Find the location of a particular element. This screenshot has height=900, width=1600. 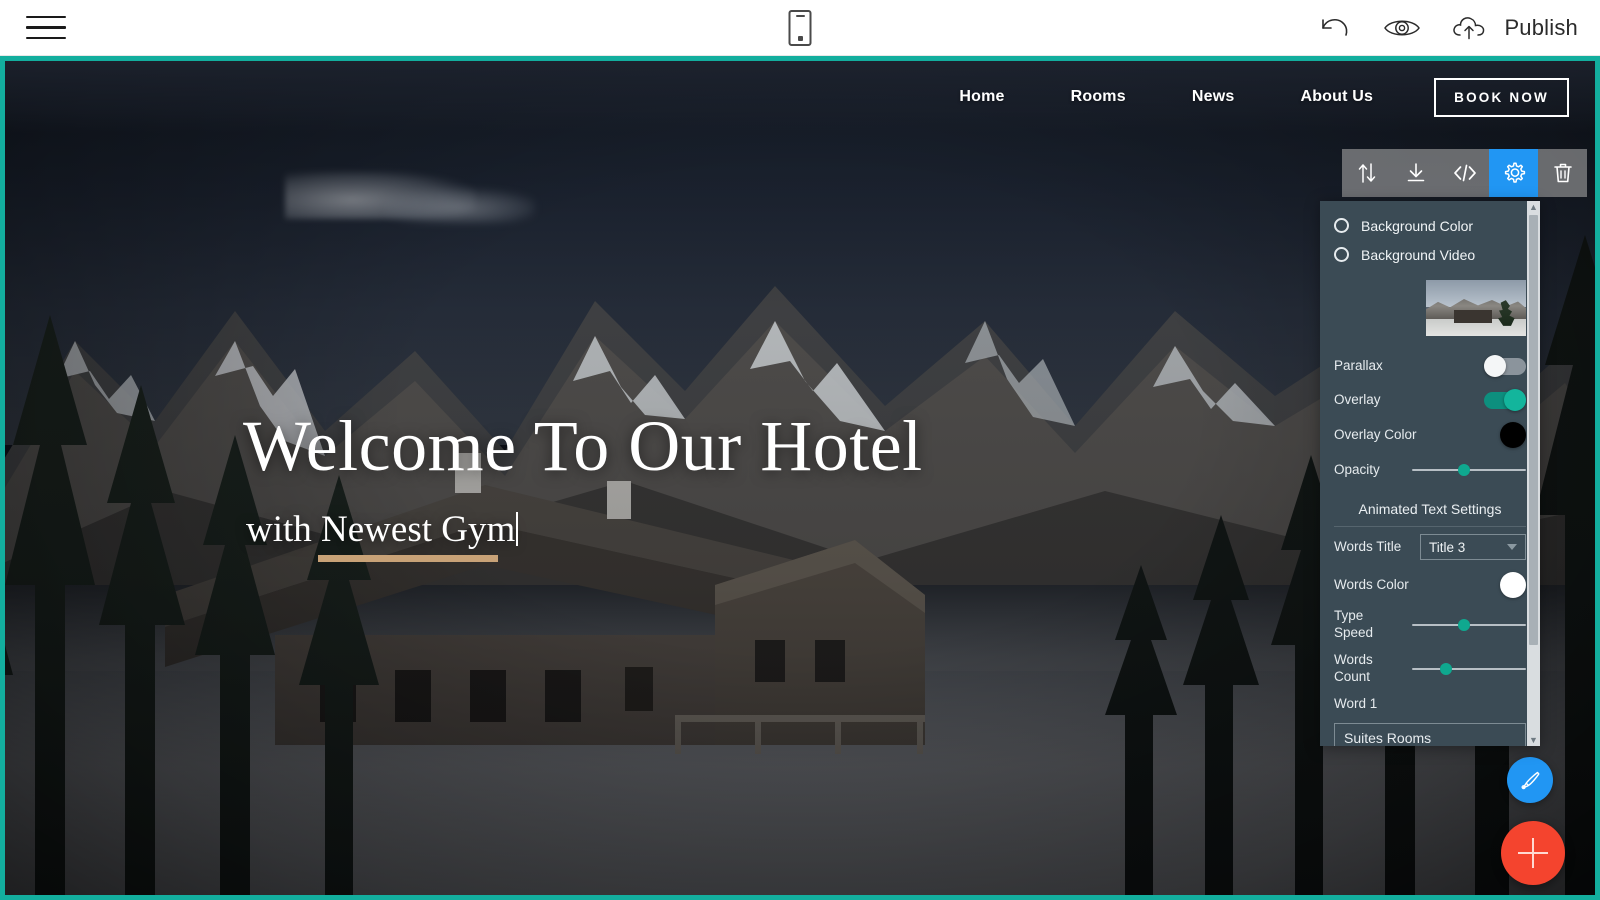

background-image-row is located at coordinates (1430, 309).